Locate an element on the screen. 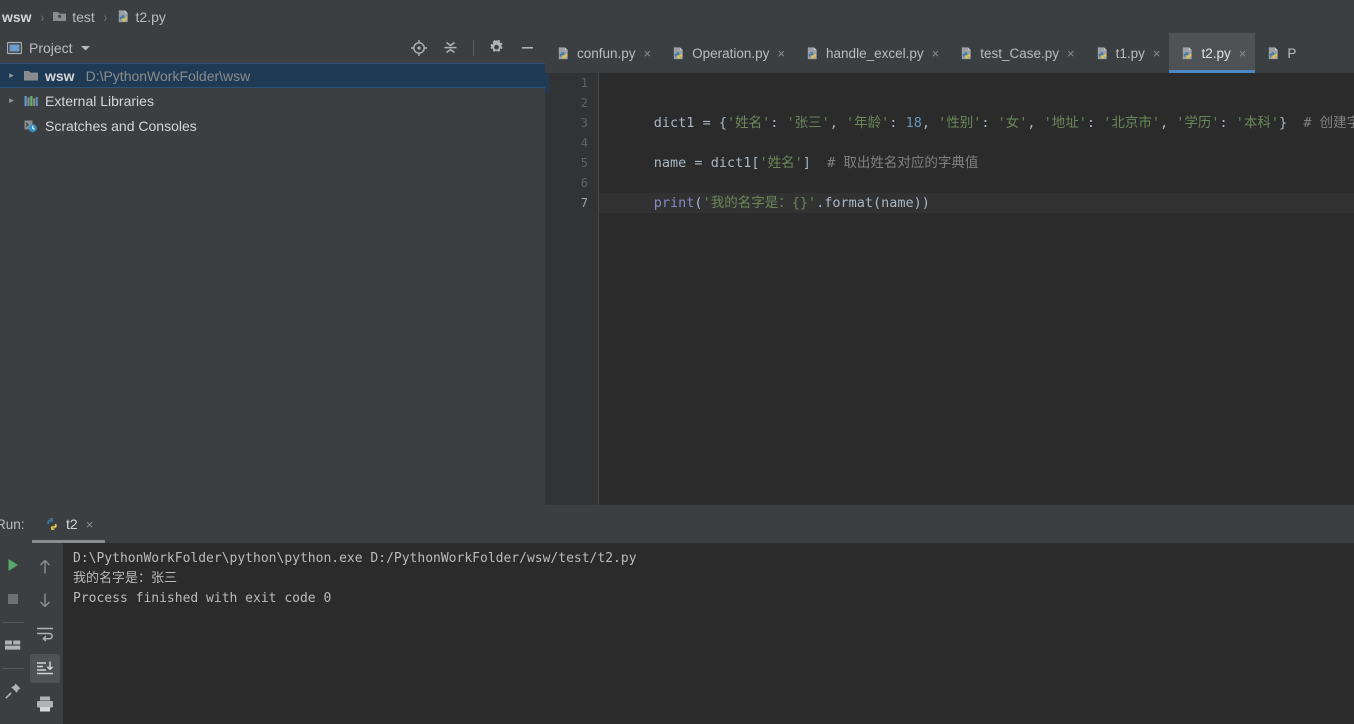 This screenshot has width=1354, height=724. editor-tab-partial: P is located at coordinates (1280, 53).